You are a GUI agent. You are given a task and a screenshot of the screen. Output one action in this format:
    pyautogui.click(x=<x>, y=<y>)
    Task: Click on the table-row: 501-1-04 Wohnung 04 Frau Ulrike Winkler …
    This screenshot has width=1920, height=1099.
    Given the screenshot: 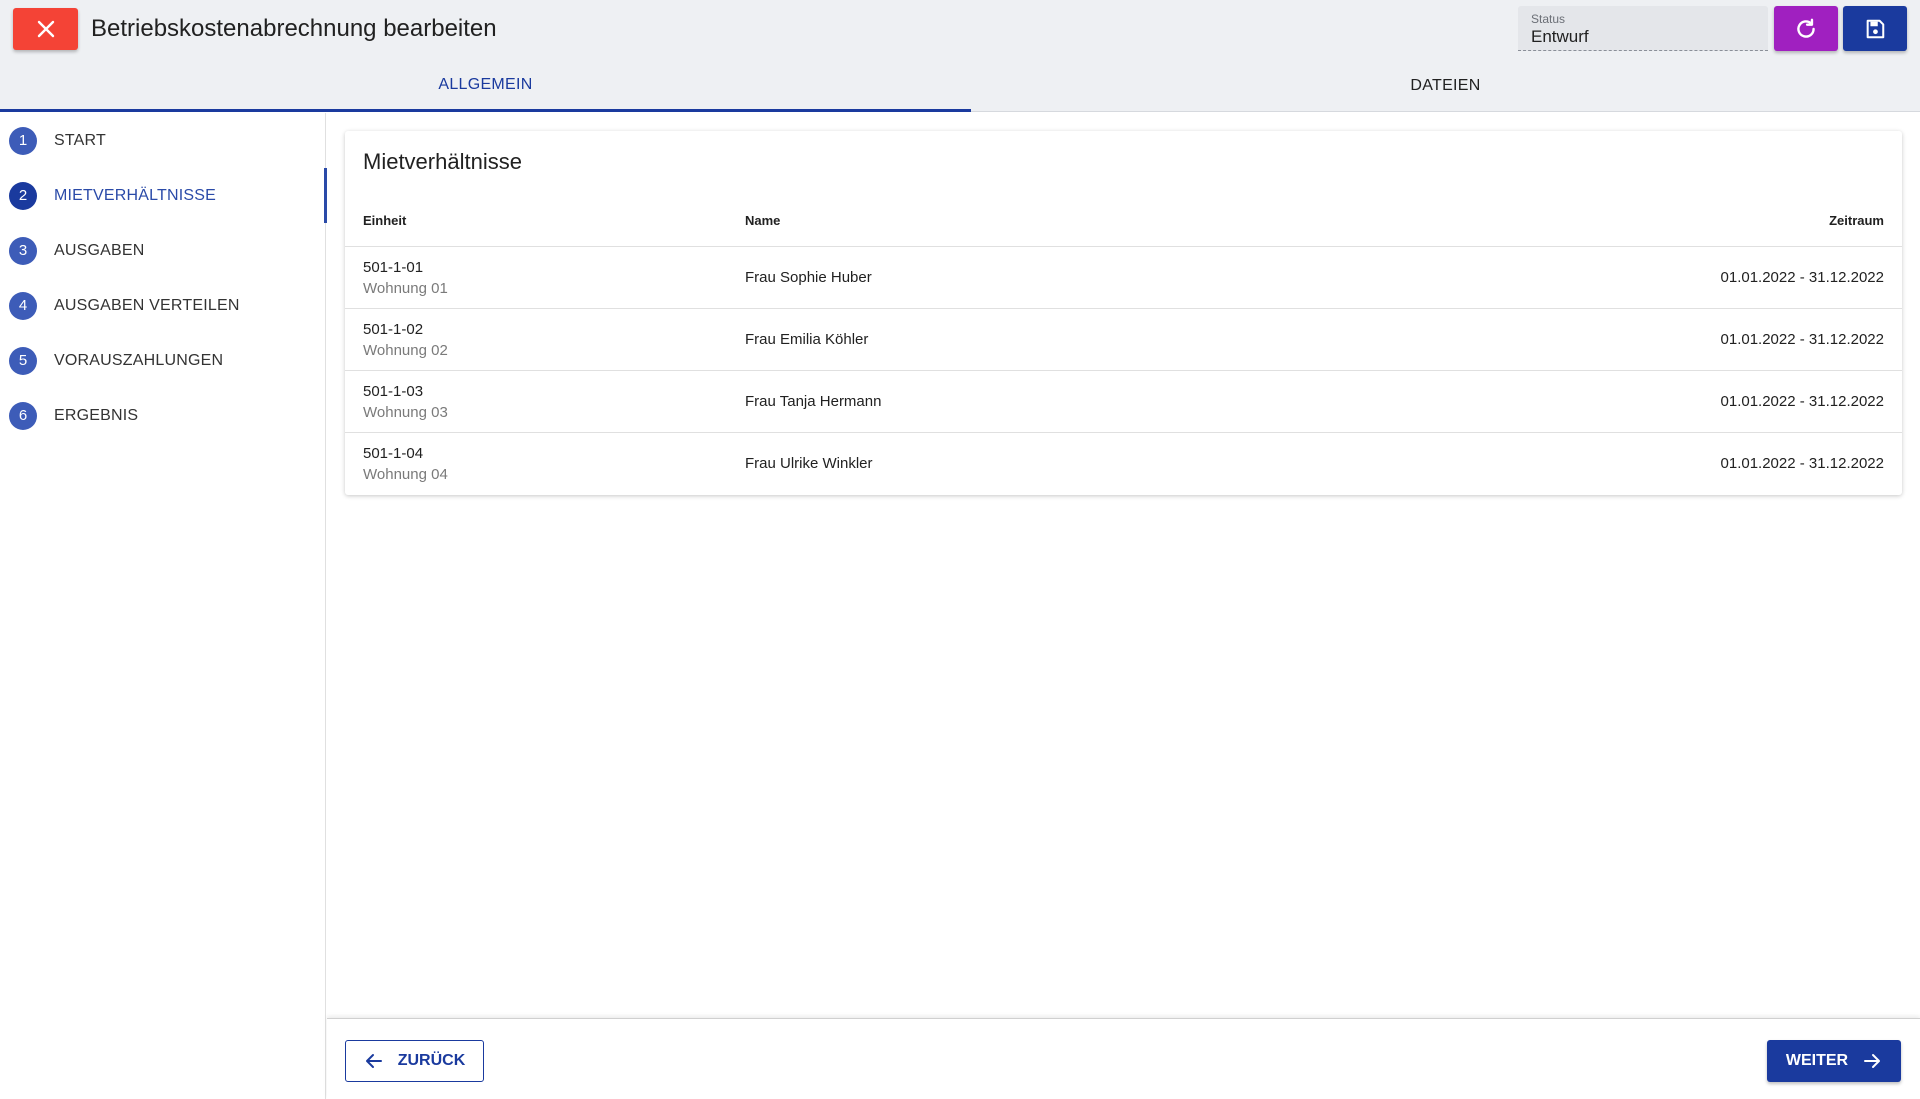 What is the action you would take?
    pyautogui.click(x=1123, y=463)
    